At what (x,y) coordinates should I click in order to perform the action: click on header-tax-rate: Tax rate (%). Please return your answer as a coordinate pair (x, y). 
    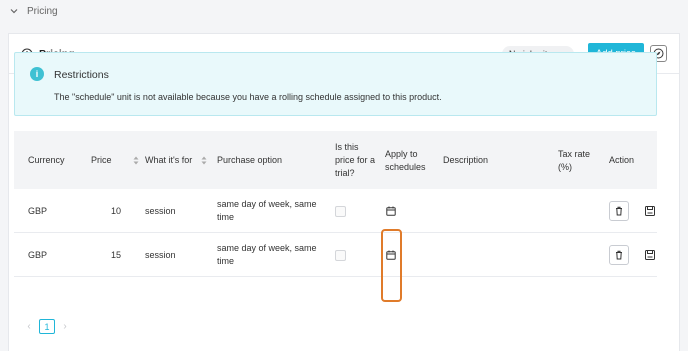
    Looking at the image, I should click on (574, 161).